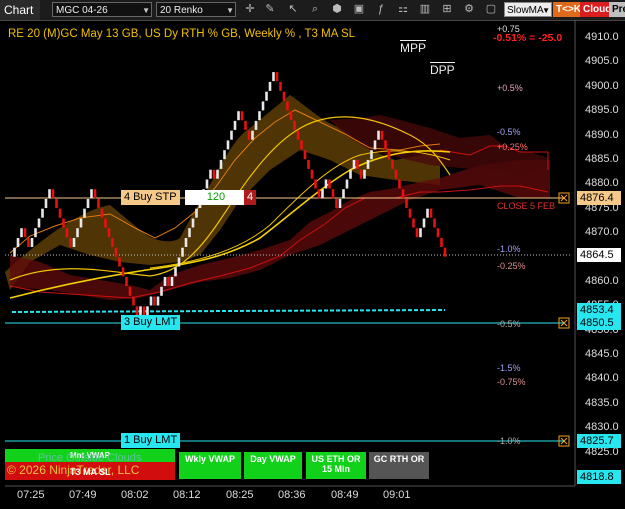 Image resolution: width=625 pixels, height=509 pixels. Describe the element at coordinates (90, 472) in the screenshot. I see `t3-ma-sl-label: T3 MA SL` at that location.